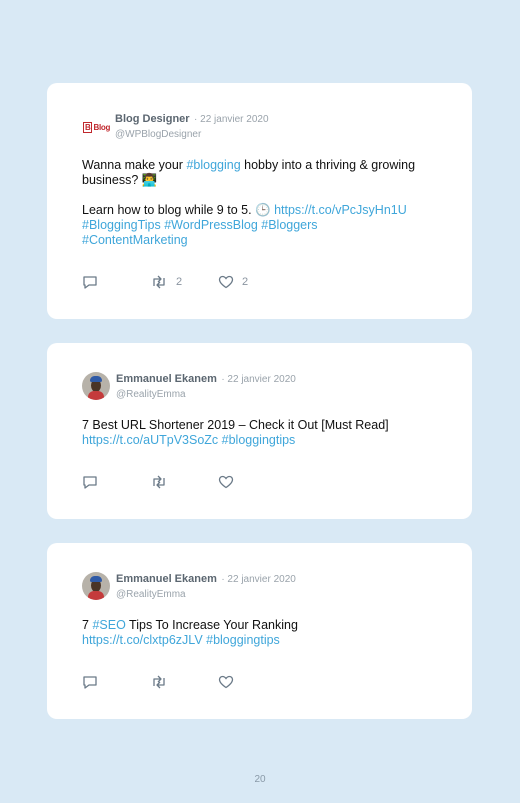  What do you see at coordinates (340, 210) in the screenshot?
I see `url-link: https://t.co/vPcJsyHn1U` at bounding box center [340, 210].